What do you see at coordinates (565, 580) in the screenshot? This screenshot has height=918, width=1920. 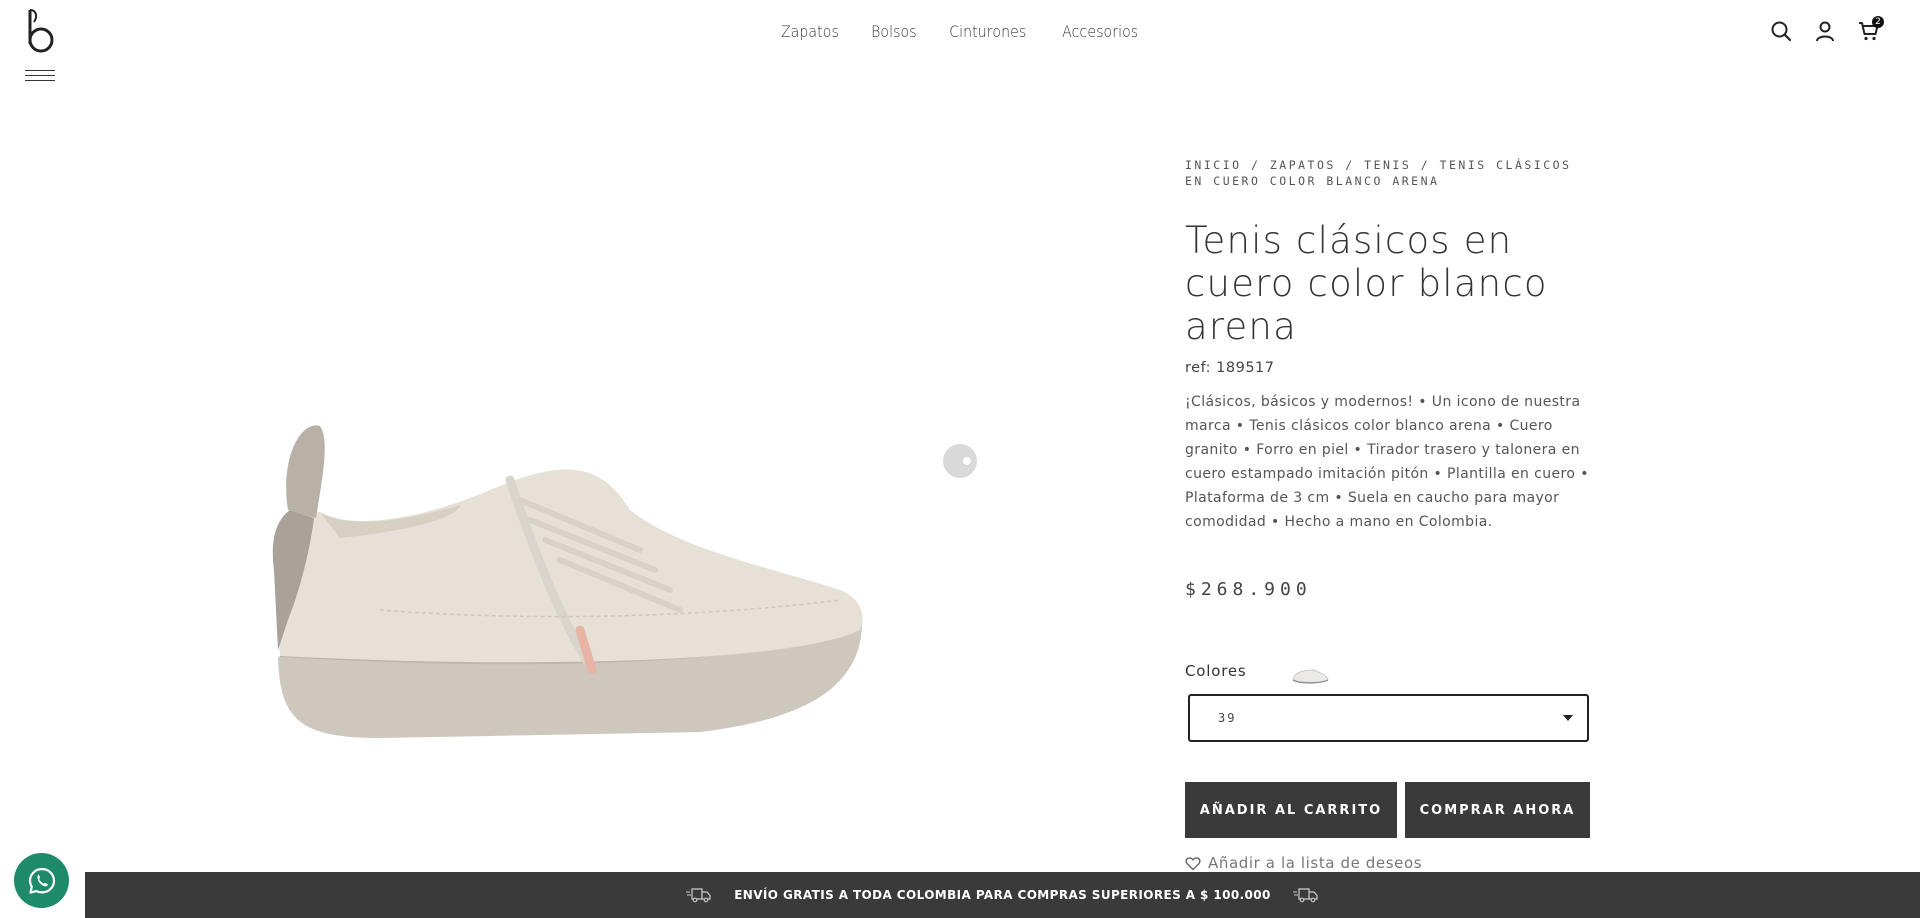 I see `product-image` at bounding box center [565, 580].